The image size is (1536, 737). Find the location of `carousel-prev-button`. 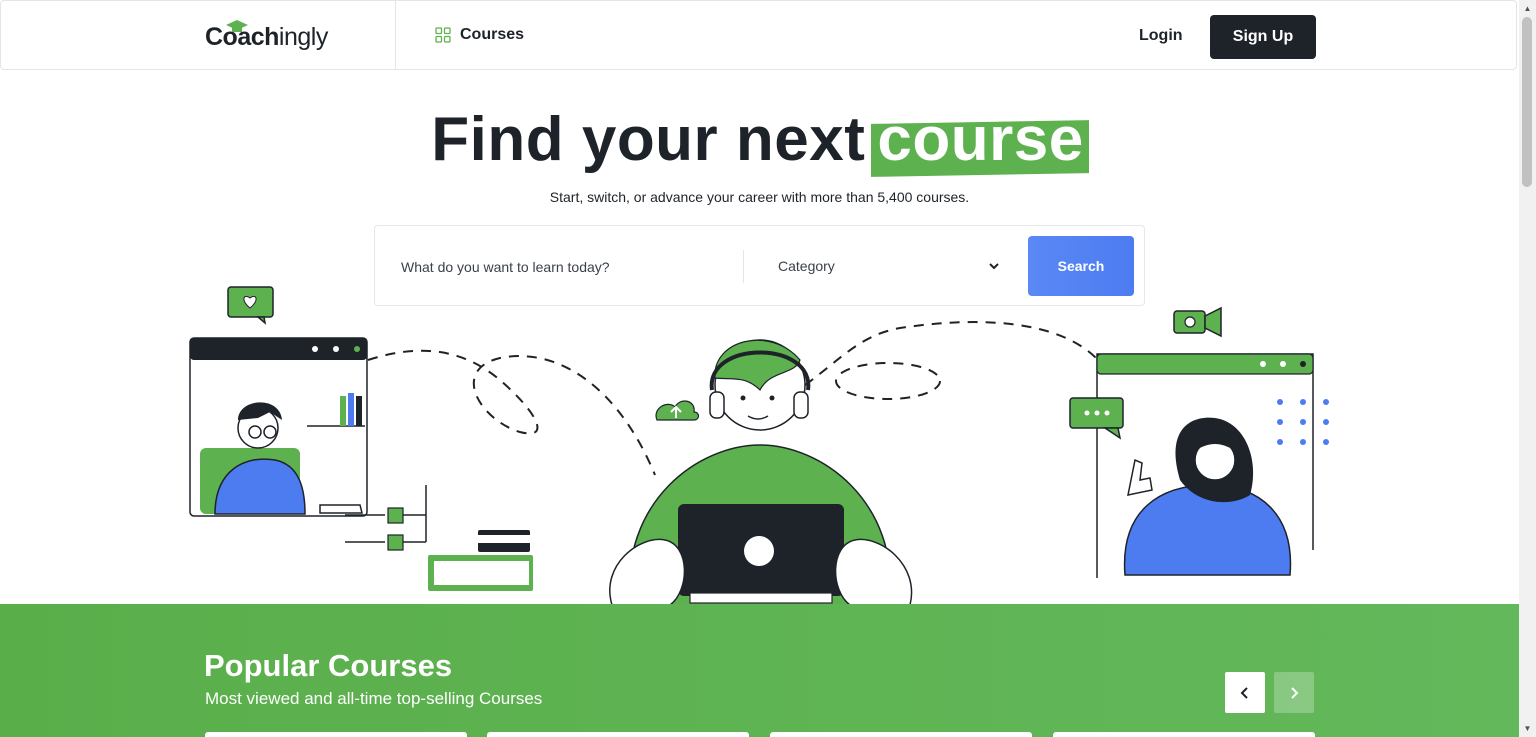

carousel-prev-button is located at coordinates (1245, 692).